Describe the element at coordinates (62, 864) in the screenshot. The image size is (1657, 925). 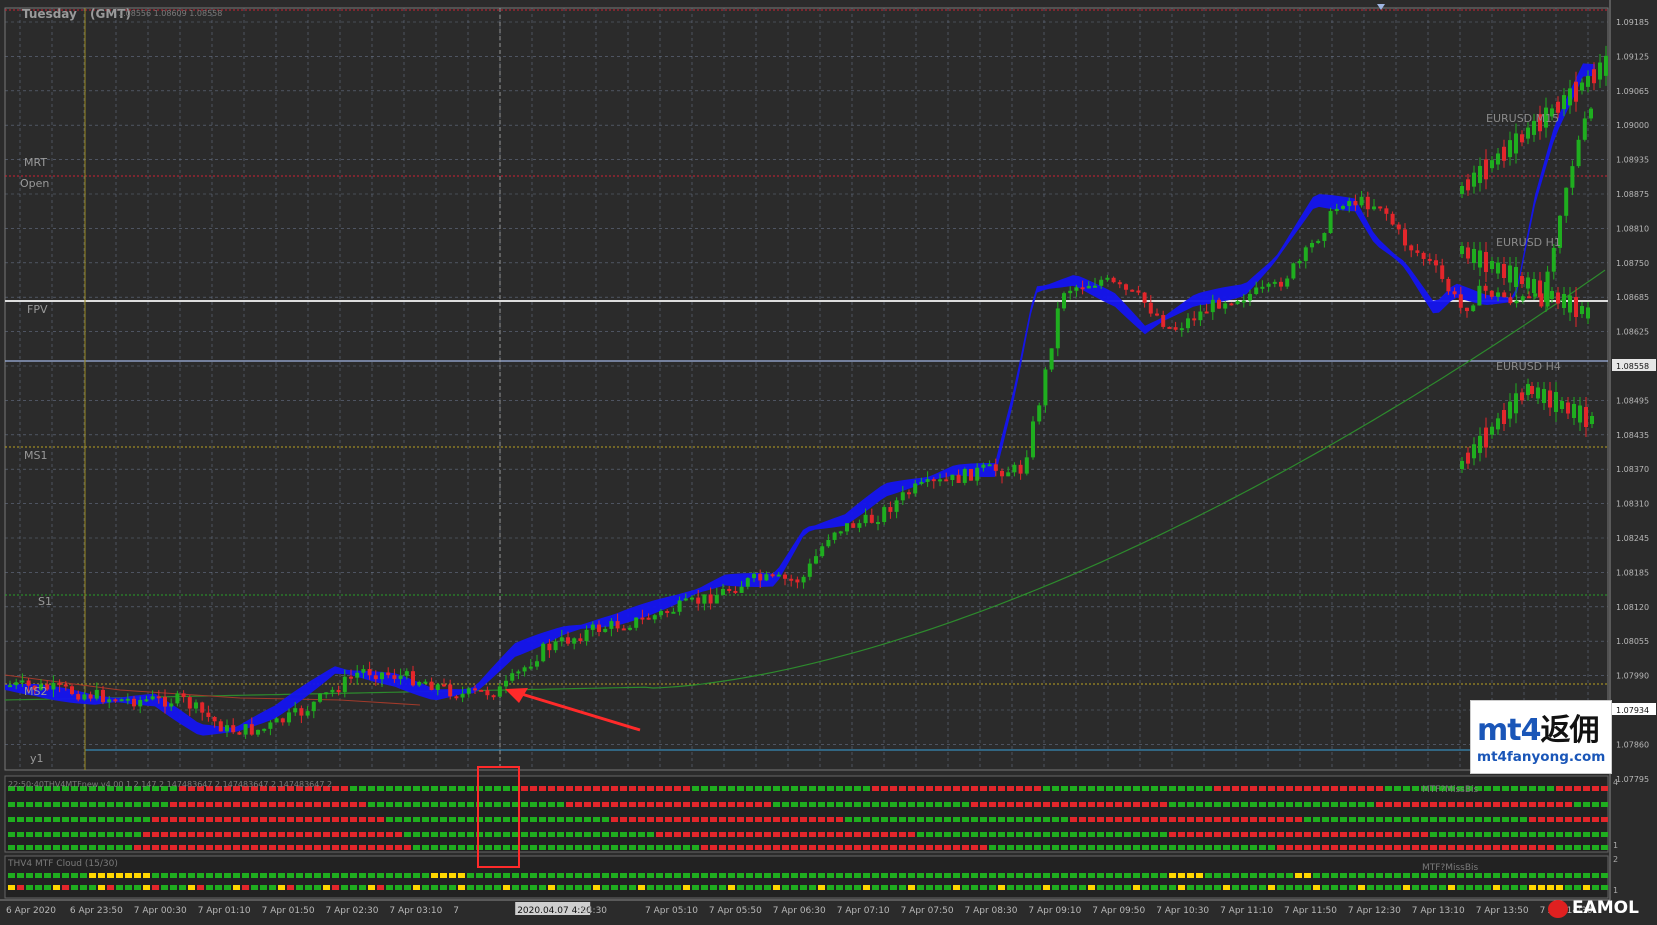
I see `indicator2-title: THV4 MTF Cloud (15/30)` at that location.